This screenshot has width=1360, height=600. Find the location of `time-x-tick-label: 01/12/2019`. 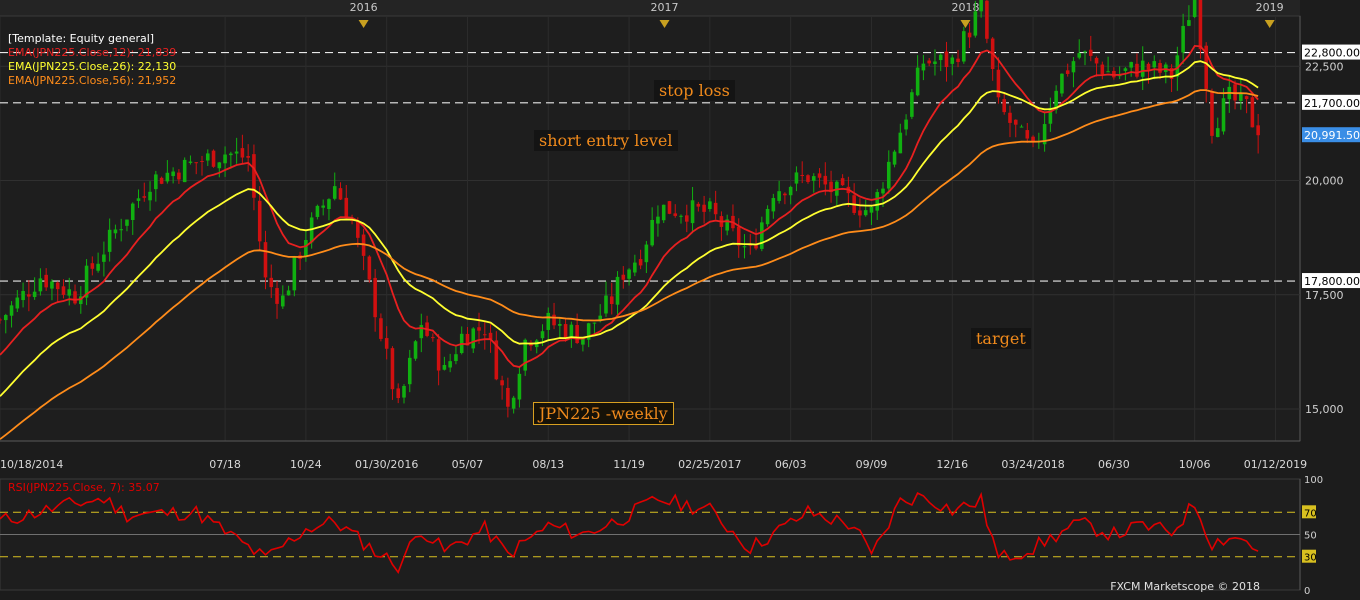

time-x-tick-label: 01/12/2019 is located at coordinates (1275, 464).